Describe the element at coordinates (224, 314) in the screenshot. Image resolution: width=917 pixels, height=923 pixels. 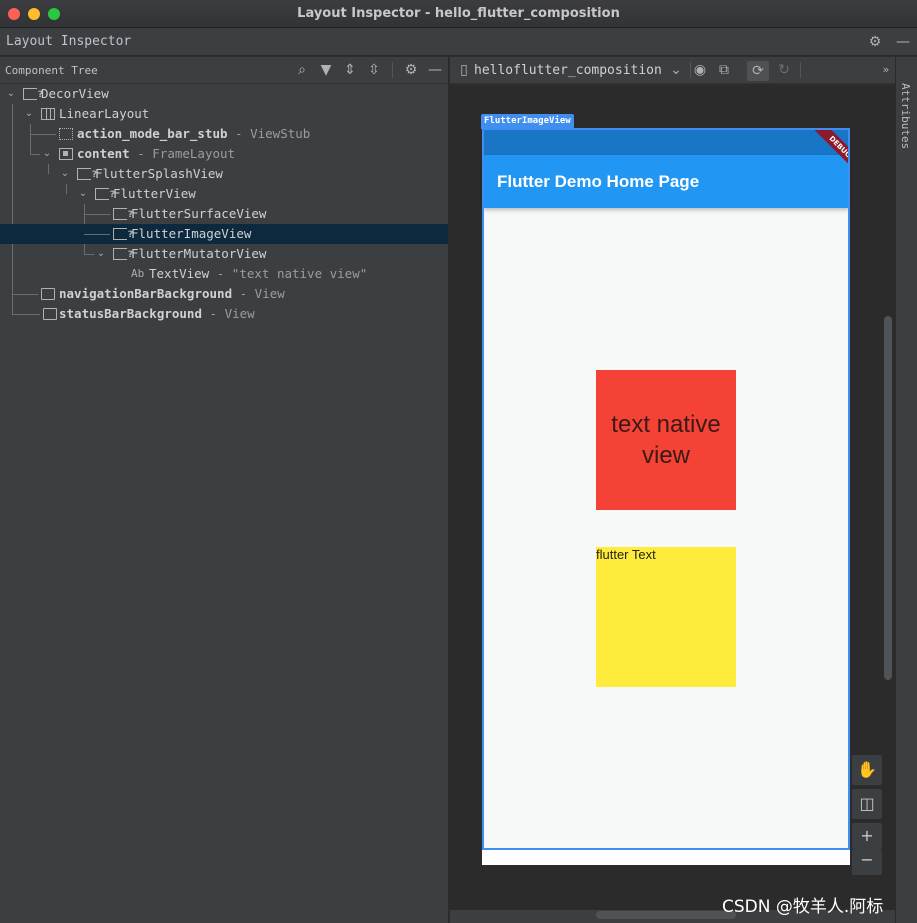
I see `tree-row-statusbarbackground: statusBarBackground - View` at that location.